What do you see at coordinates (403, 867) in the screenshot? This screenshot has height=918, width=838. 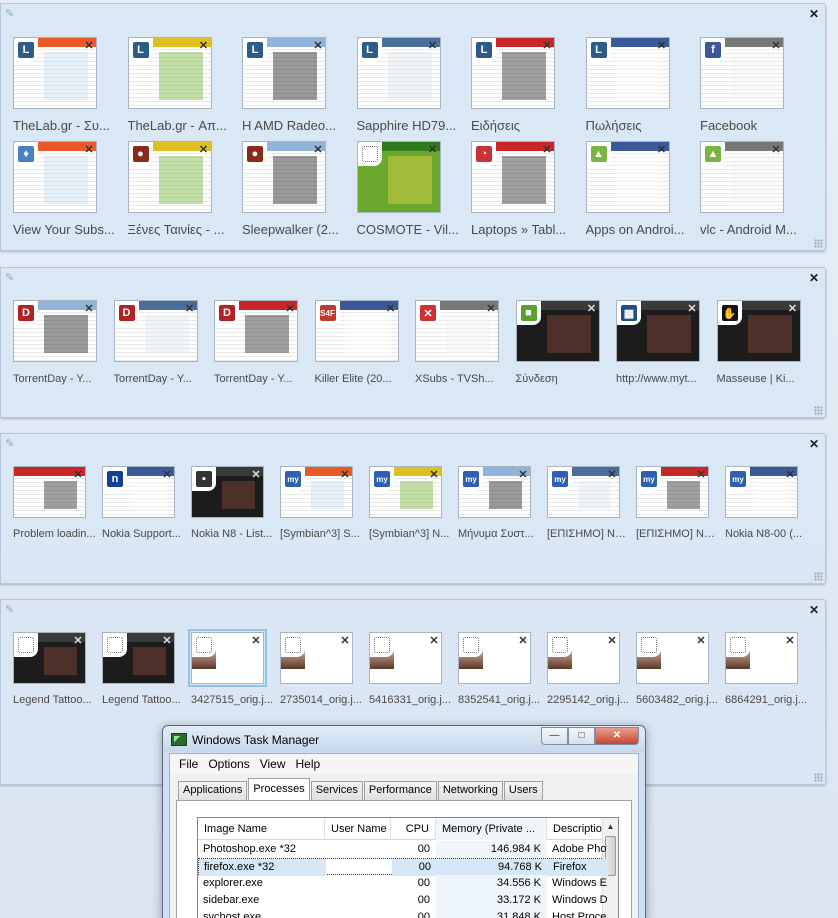 I see `process-row: firefox.exe *32 00 94.768 K Firefox` at bounding box center [403, 867].